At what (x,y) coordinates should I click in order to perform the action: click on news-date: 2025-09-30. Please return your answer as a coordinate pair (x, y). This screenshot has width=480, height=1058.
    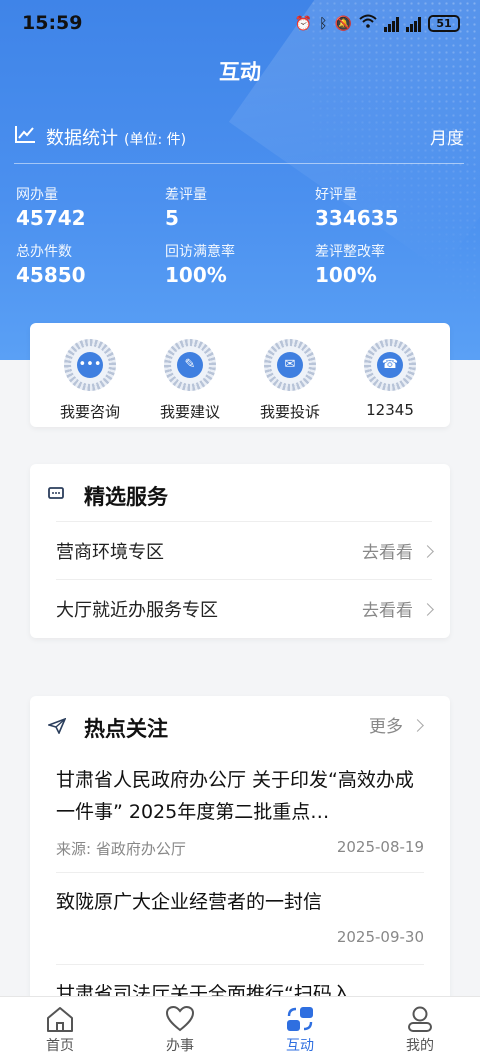
    Looking at the image, I should click on (380, 937).